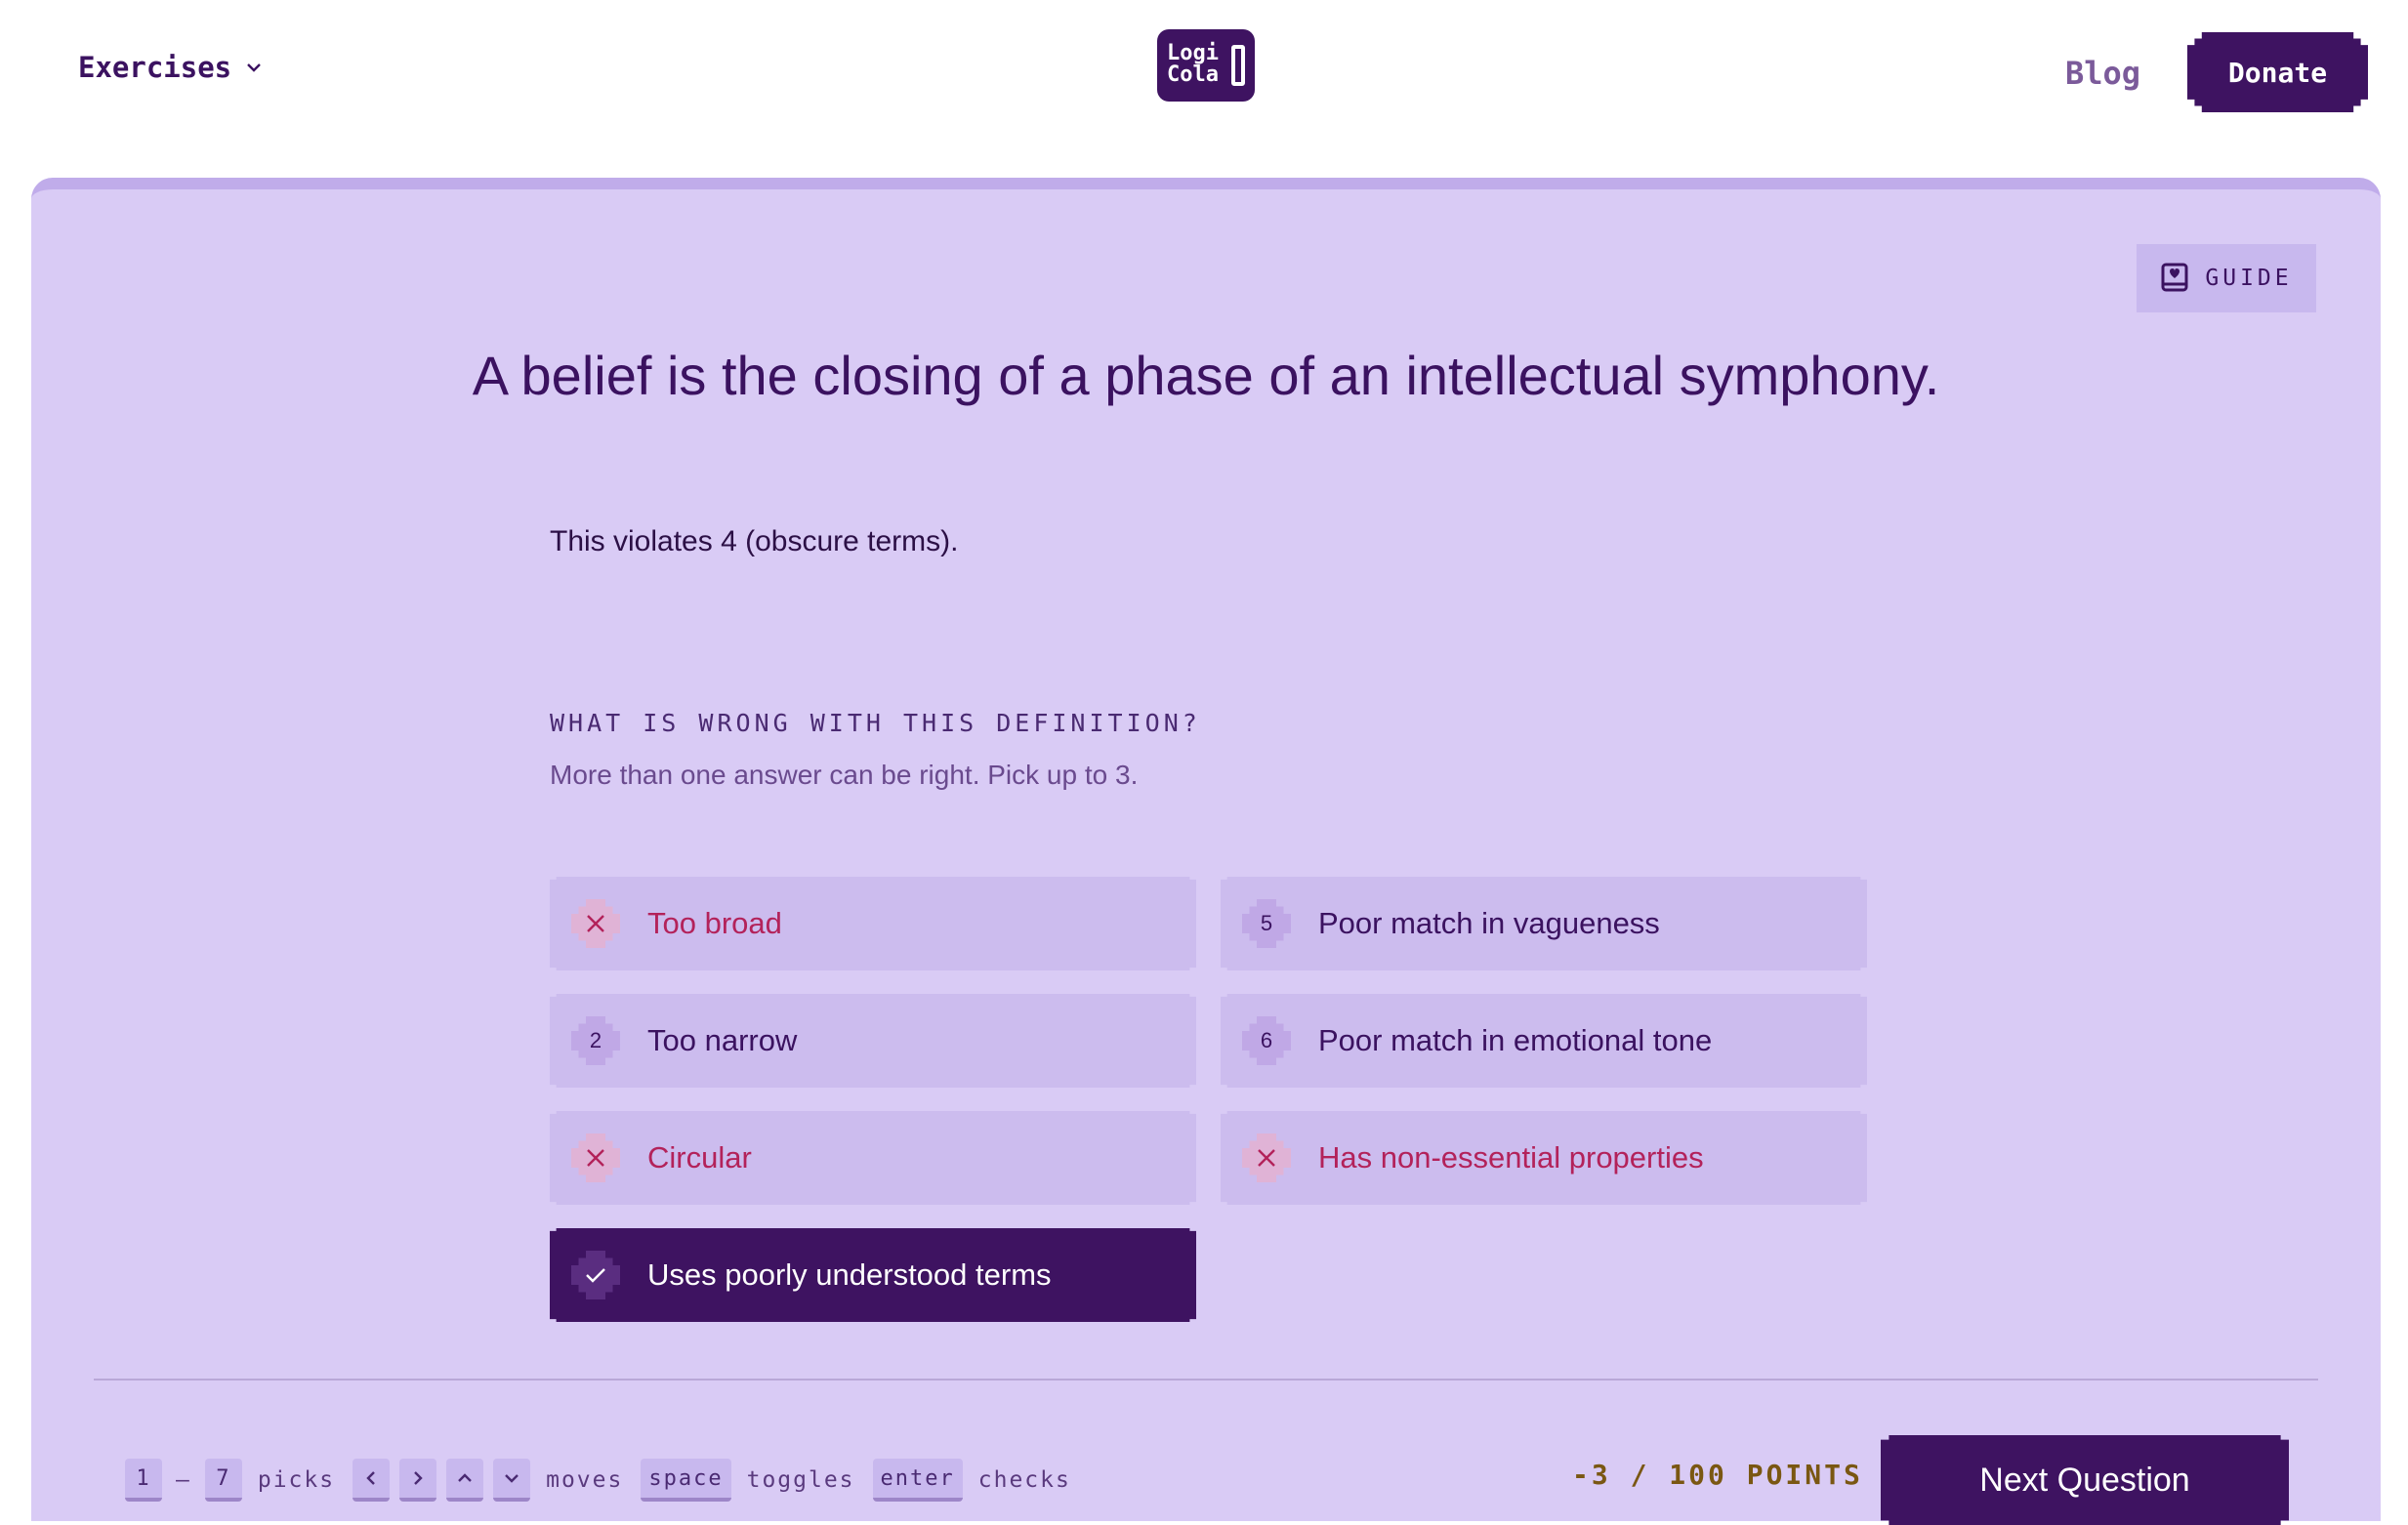 This screenshot has height=1525, width=2408. I want to click on chevron-right-icon, so click(418, 1480).